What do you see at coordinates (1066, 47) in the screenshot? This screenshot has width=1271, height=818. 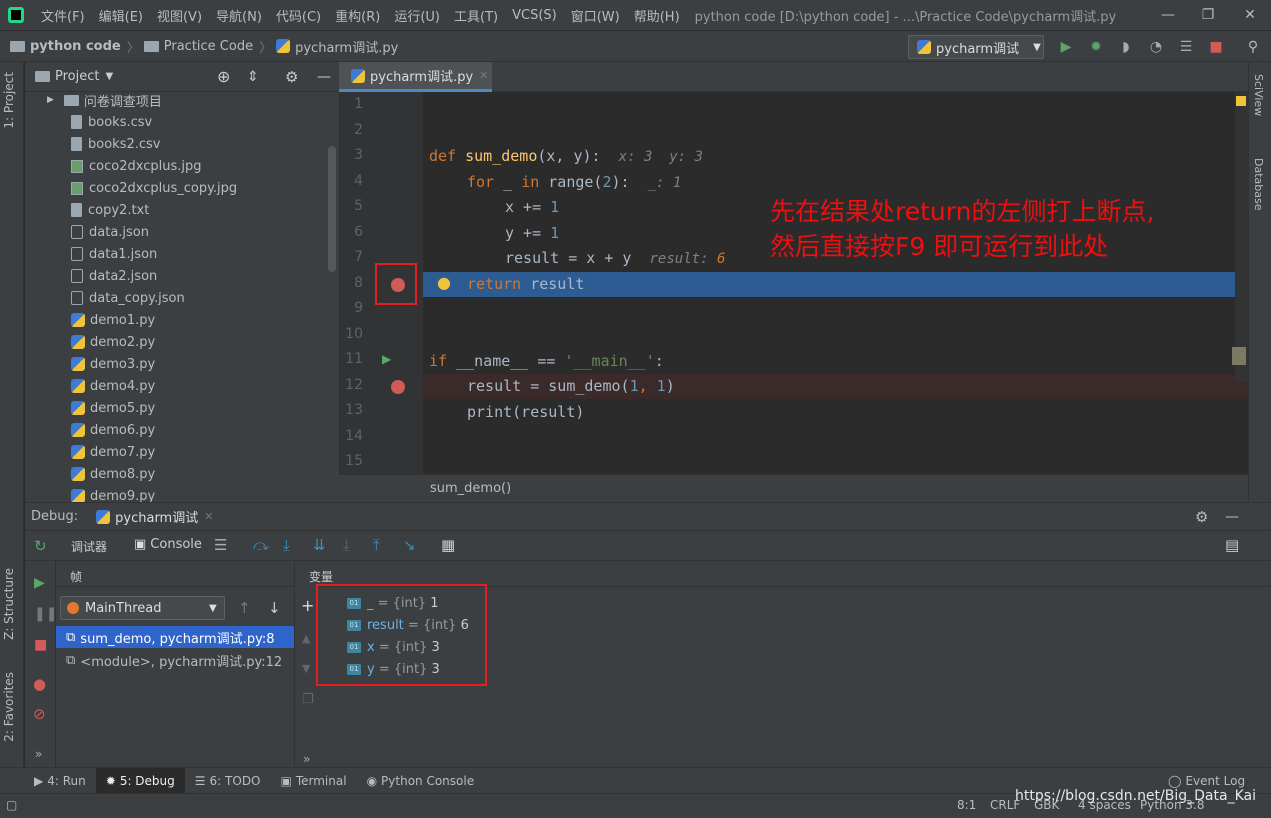 I see `run-icon: ▶` at bounding box center [1066, 47].